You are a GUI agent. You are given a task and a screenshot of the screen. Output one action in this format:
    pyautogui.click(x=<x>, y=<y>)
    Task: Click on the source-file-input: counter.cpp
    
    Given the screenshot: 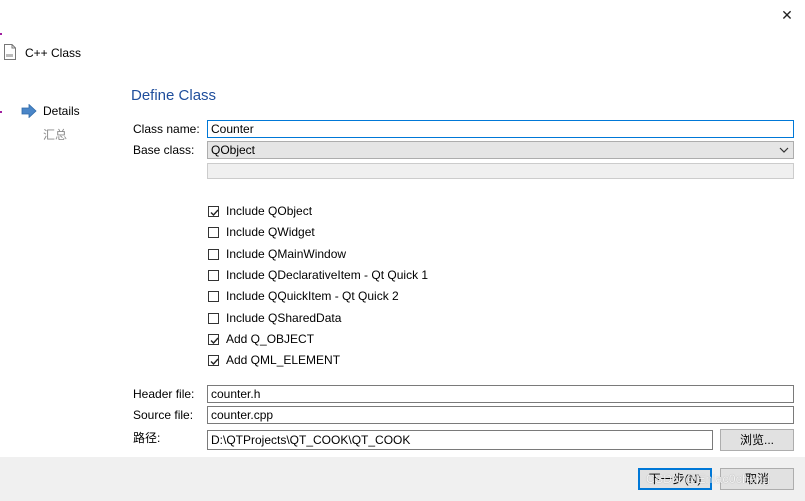 What is the action you would take?
    pyautogui.click(x=500, y=415)
    